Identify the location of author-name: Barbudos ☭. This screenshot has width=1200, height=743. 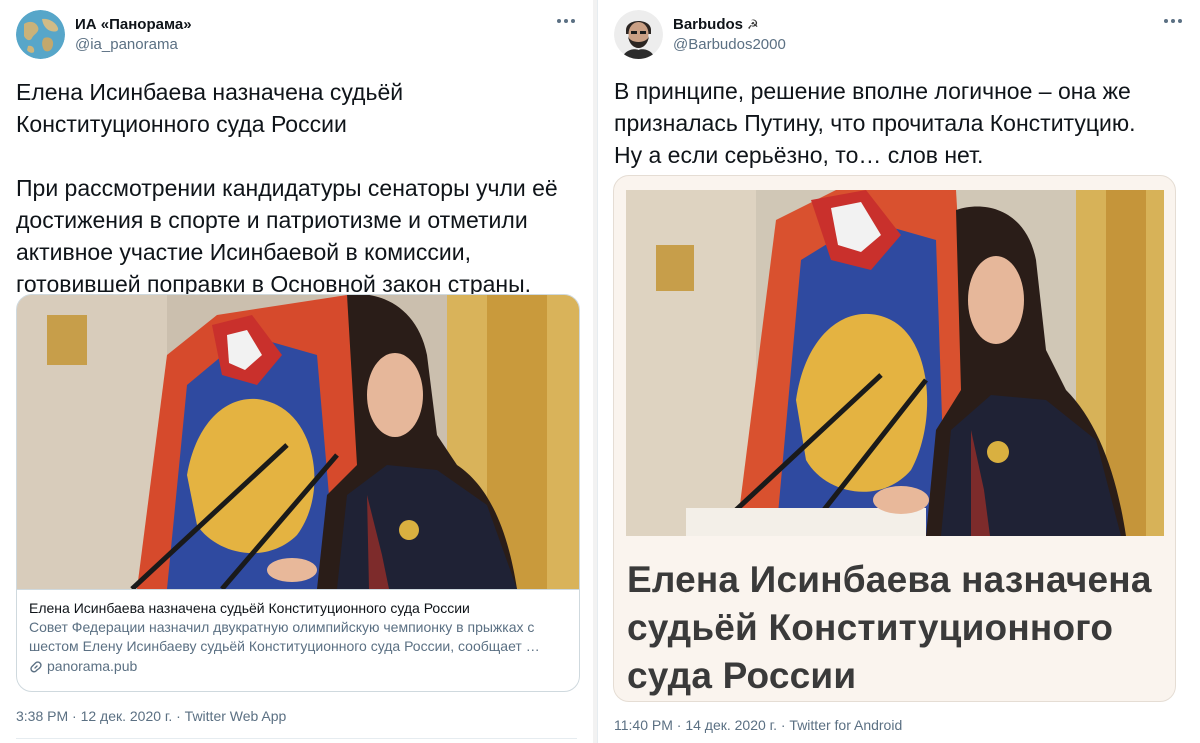
(729, 24).